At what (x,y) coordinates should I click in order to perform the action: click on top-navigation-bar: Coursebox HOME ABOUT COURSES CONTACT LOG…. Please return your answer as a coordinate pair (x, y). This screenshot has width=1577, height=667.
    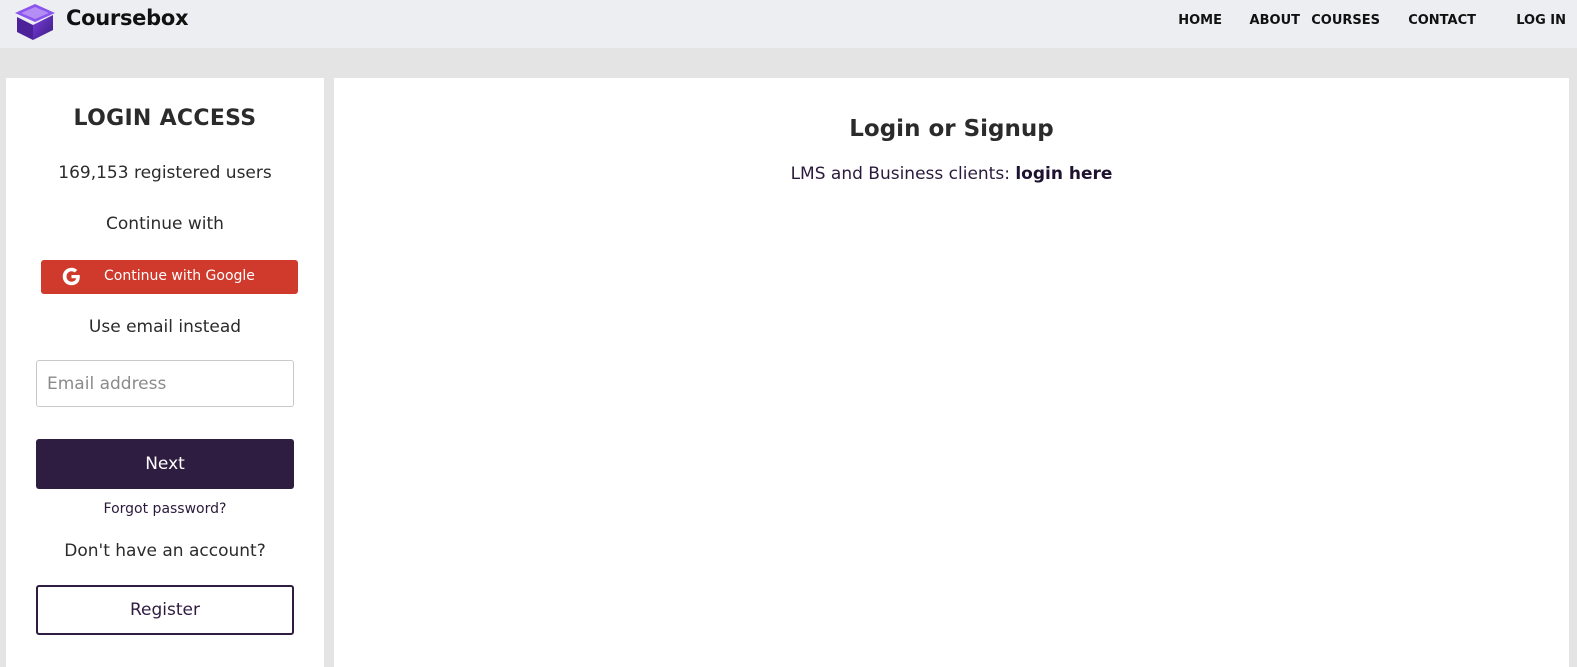
    Looking at the image, I should click on (788, 24).